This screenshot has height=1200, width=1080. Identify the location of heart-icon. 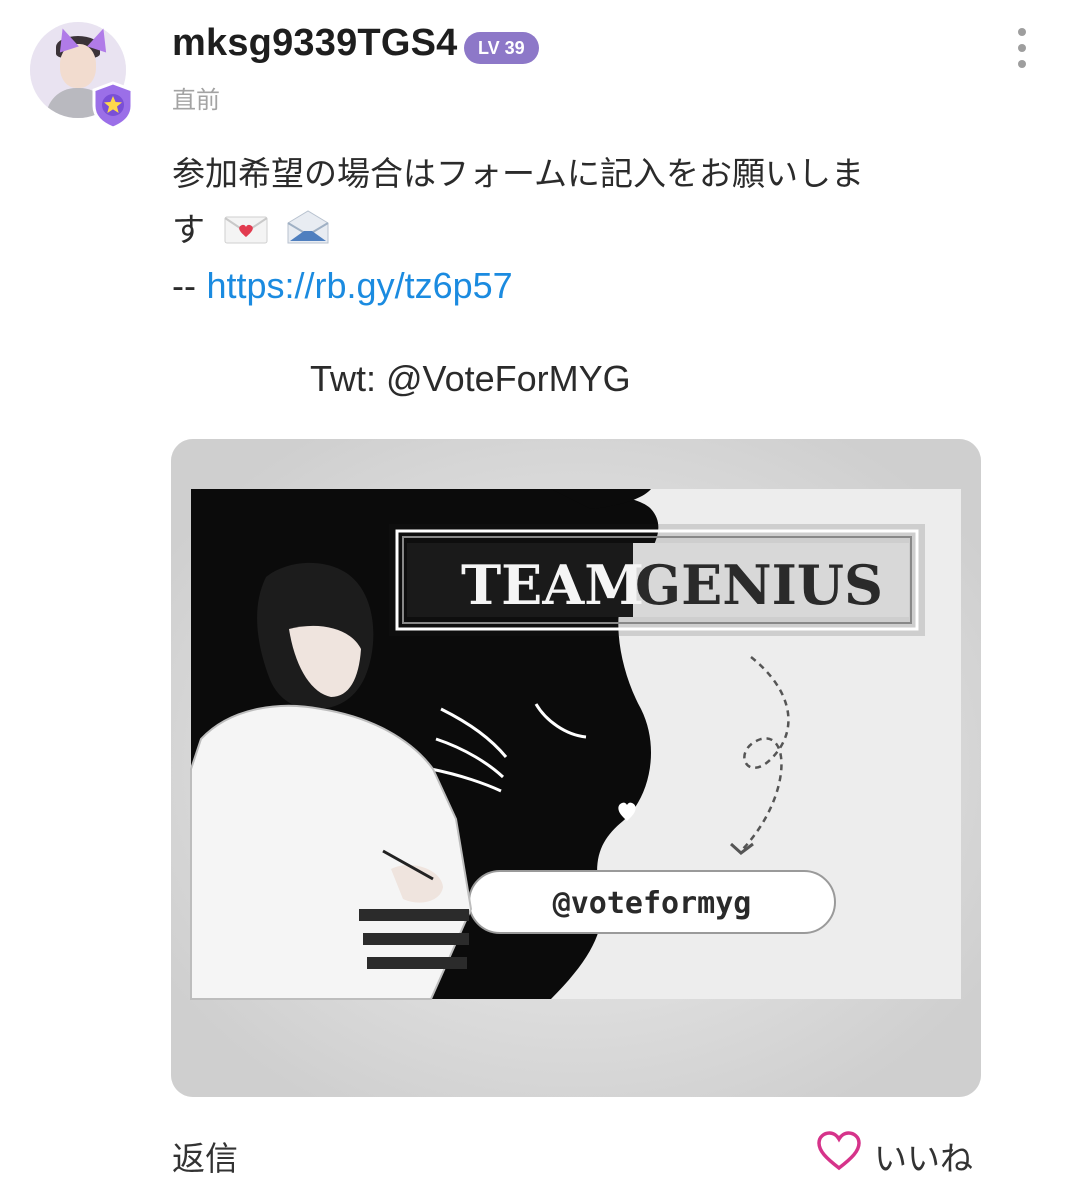
(839, 1151).